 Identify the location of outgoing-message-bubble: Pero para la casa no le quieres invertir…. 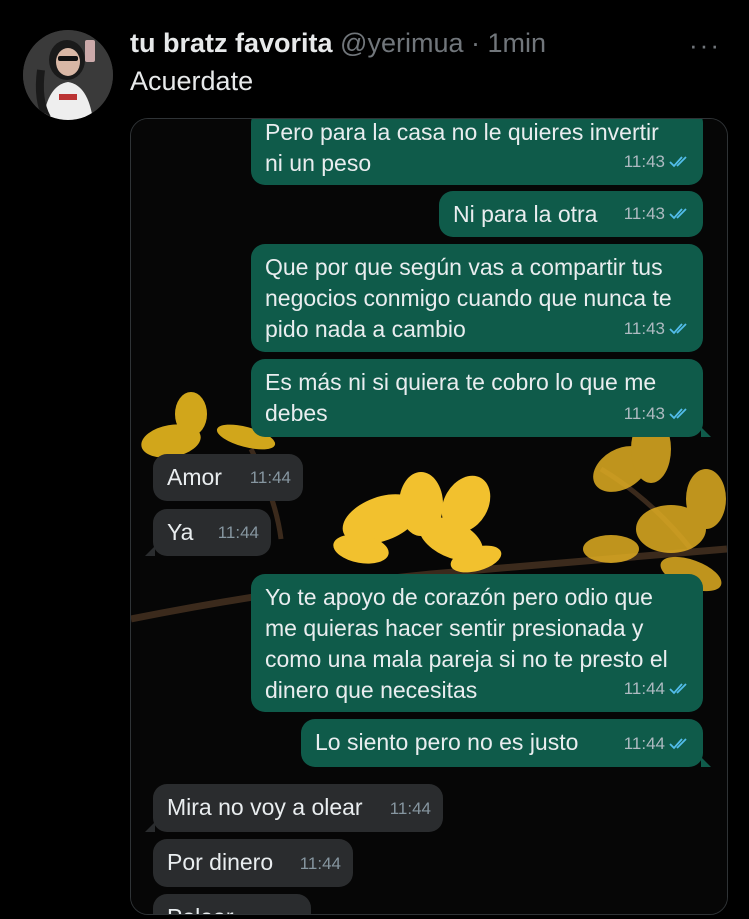
(477, 152).